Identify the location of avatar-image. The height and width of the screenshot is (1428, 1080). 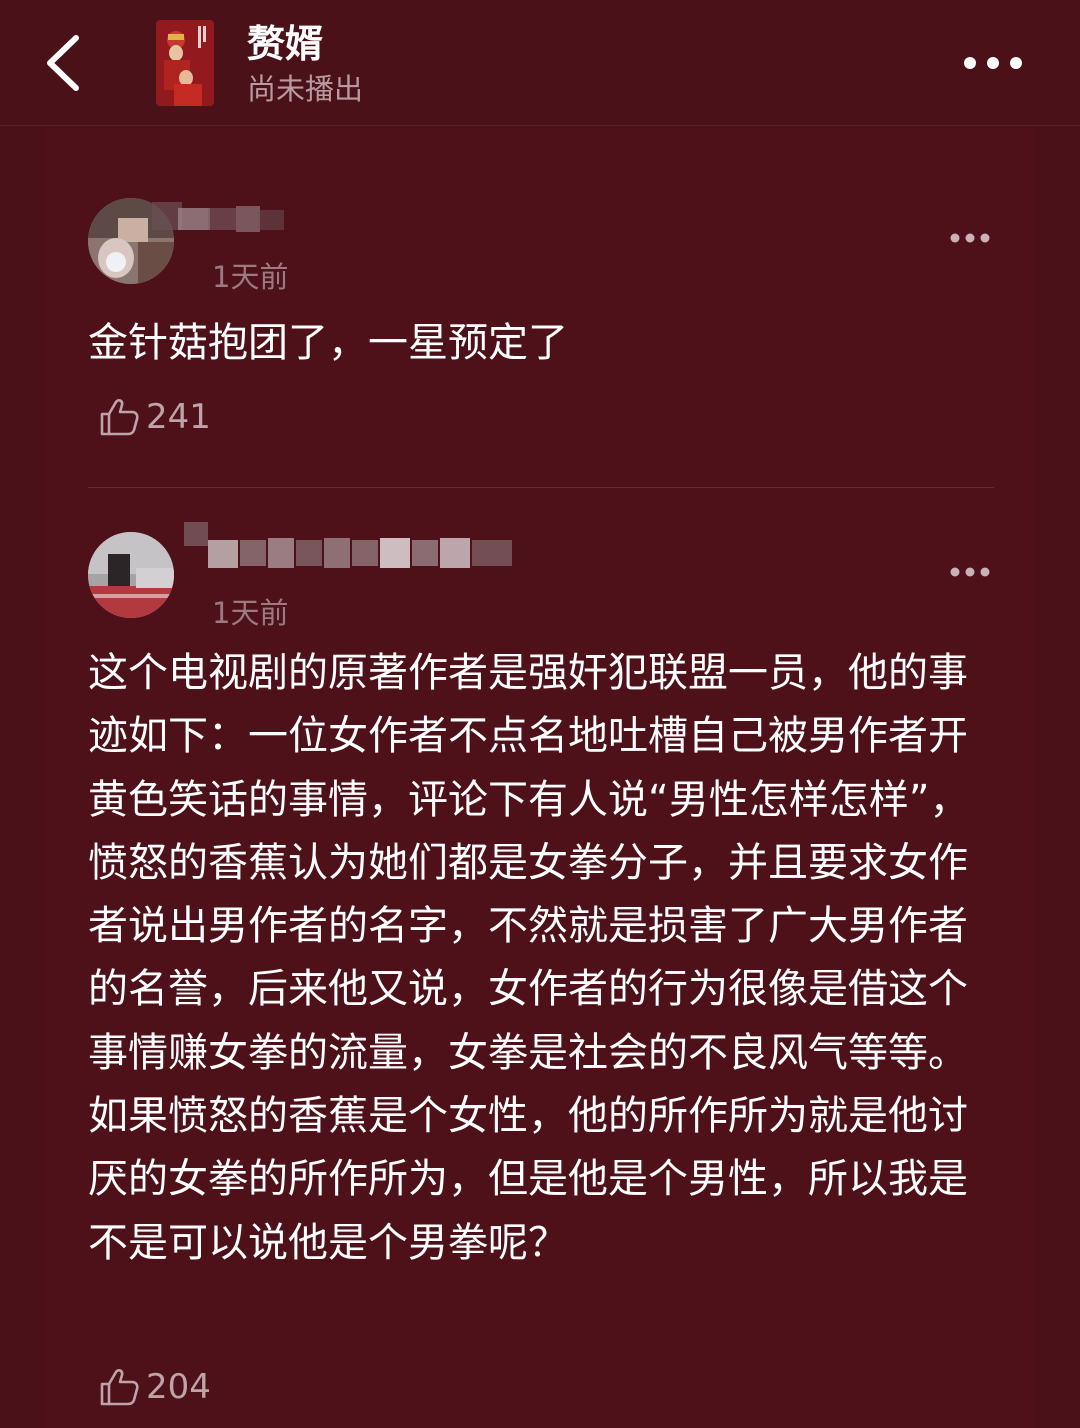
(131, 575).